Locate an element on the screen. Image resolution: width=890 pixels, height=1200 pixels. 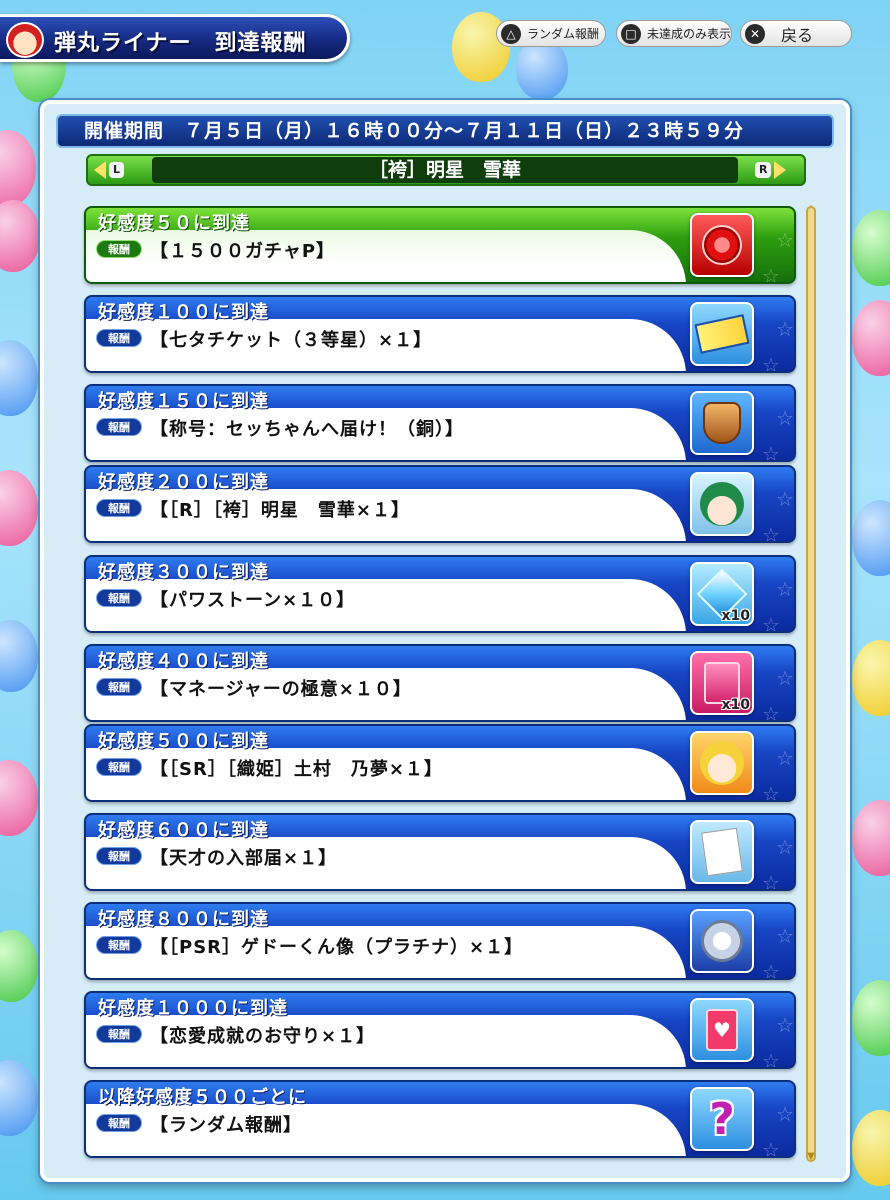
scroll-down-arrow-icon: ▼ is located at coordinates (811, 1157).